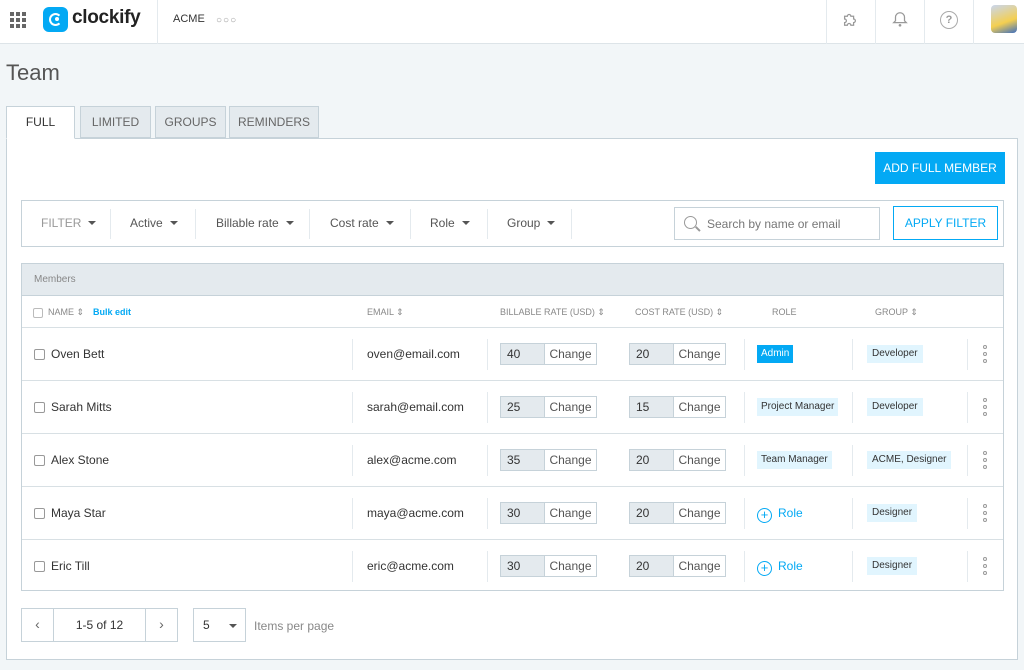  I want to click on member-email: alex@acme.com, so click(412, 460).